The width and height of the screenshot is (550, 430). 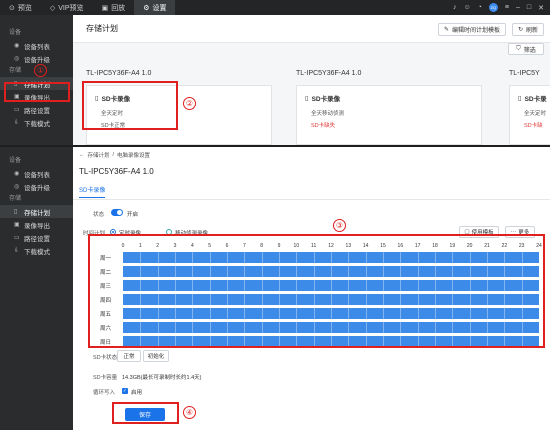 I want to click on card-title-text: SD卡录, so click(x=535, y=99).